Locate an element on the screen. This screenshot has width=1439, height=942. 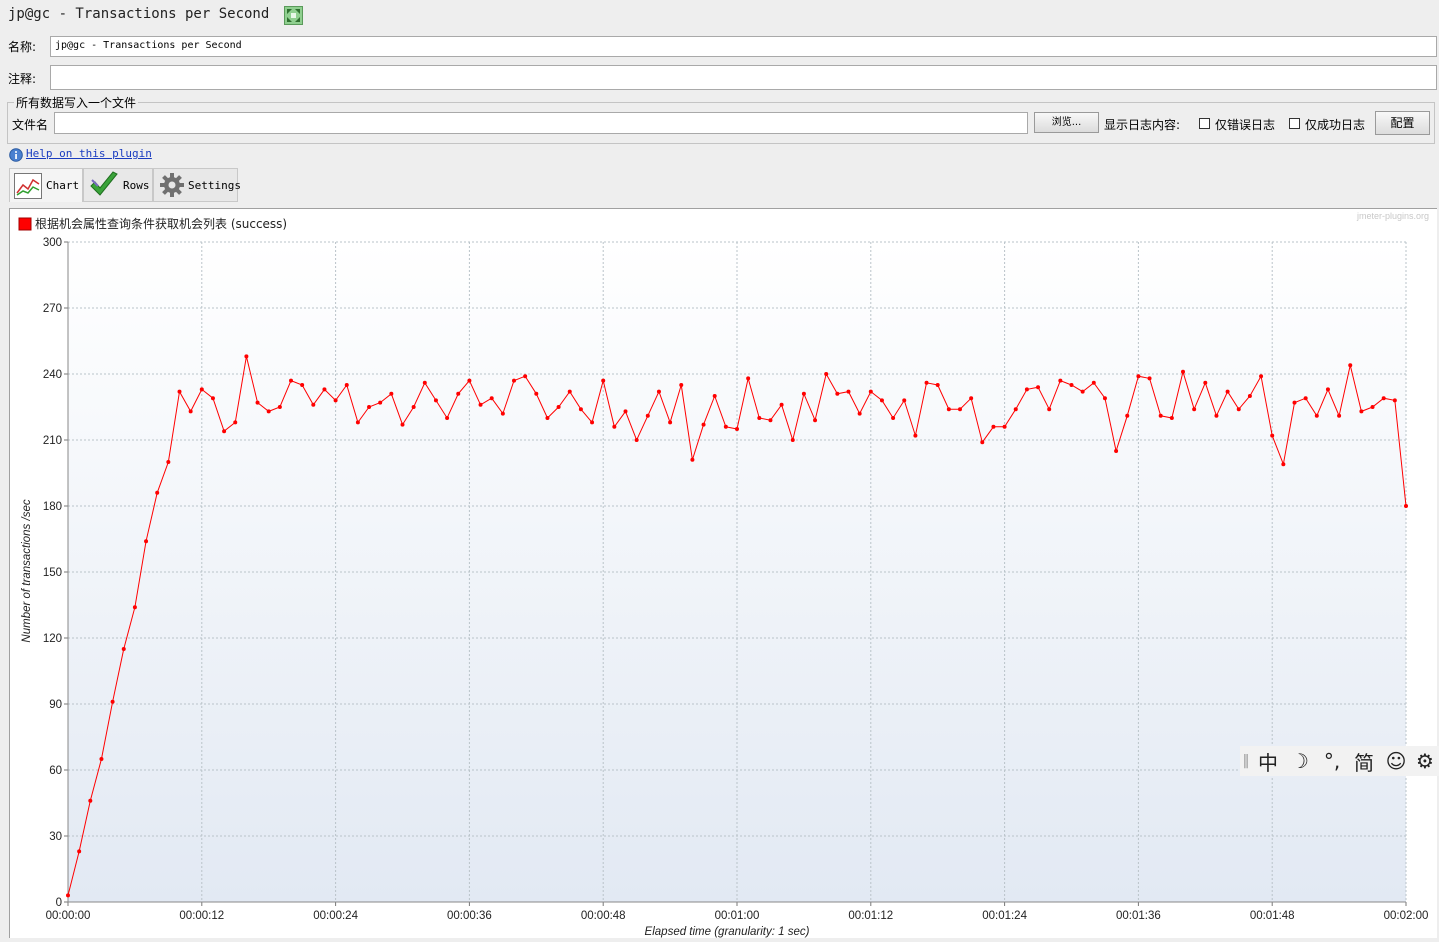
log-content-label: 显示日志内容: is located at coordinates (1142, 125).